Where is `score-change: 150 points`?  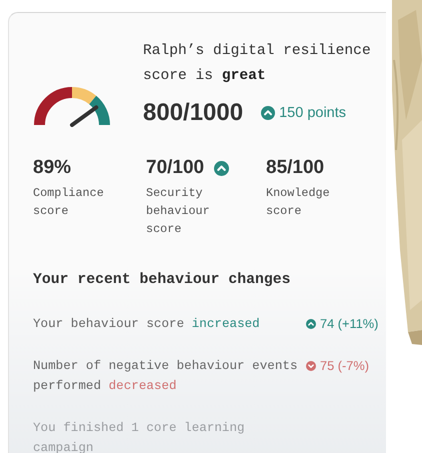
score-change: 150 points is located at coordinates (312, 113).